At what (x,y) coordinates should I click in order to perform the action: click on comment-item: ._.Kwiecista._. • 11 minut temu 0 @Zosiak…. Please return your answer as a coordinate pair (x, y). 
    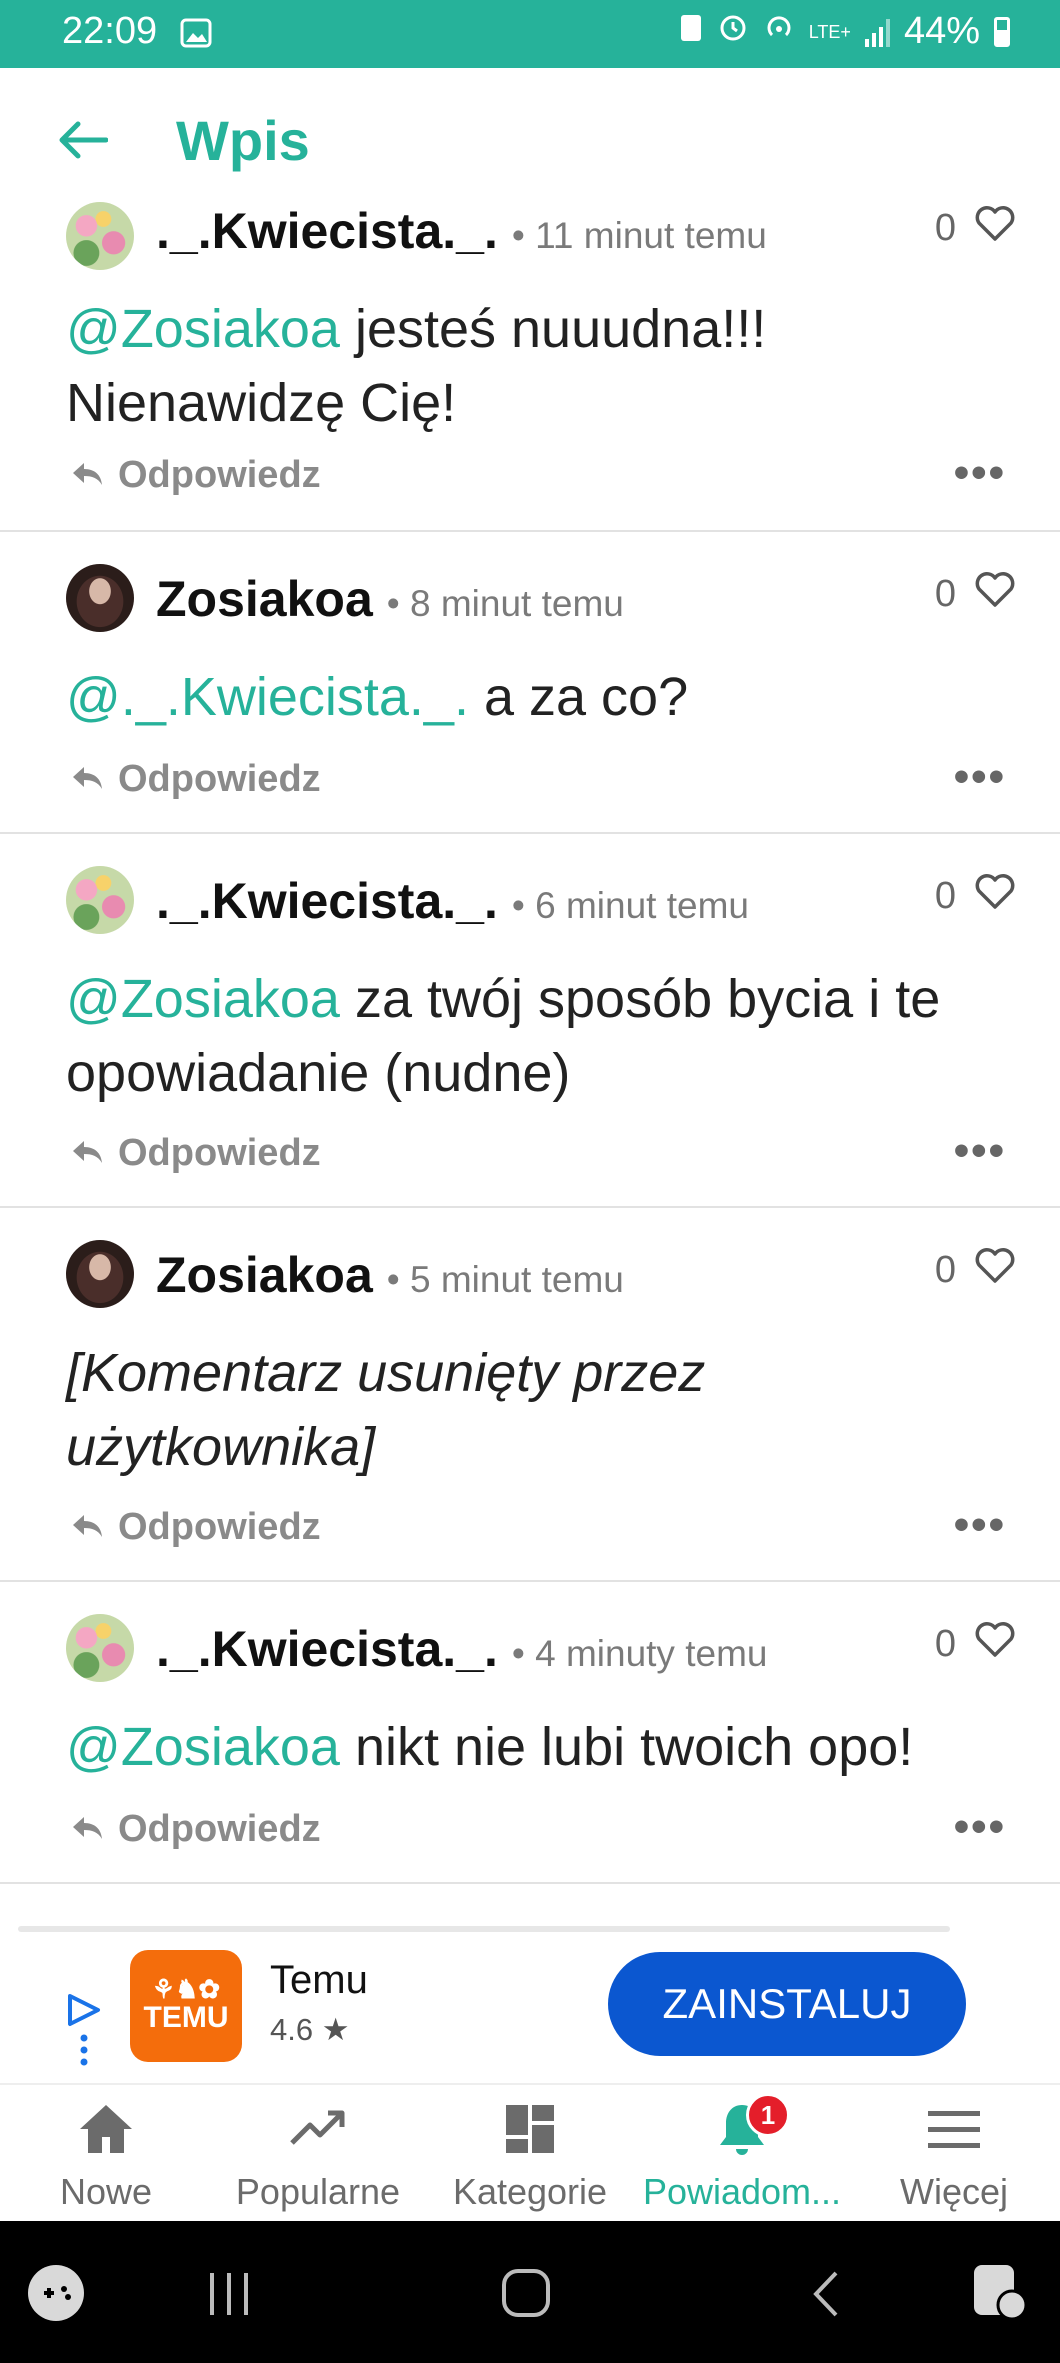
    Looking at the image, I should click on (530, 364).